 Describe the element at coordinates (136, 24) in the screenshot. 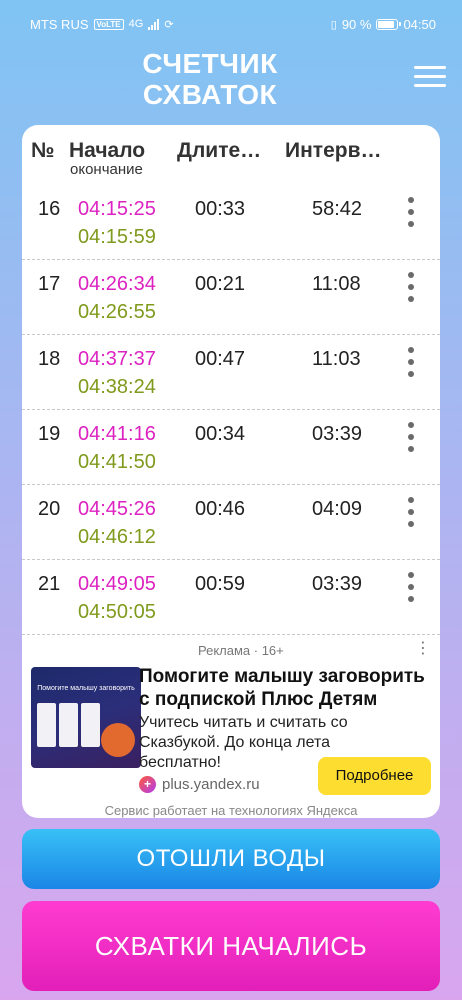

I see `network-type: 4G` at that location.